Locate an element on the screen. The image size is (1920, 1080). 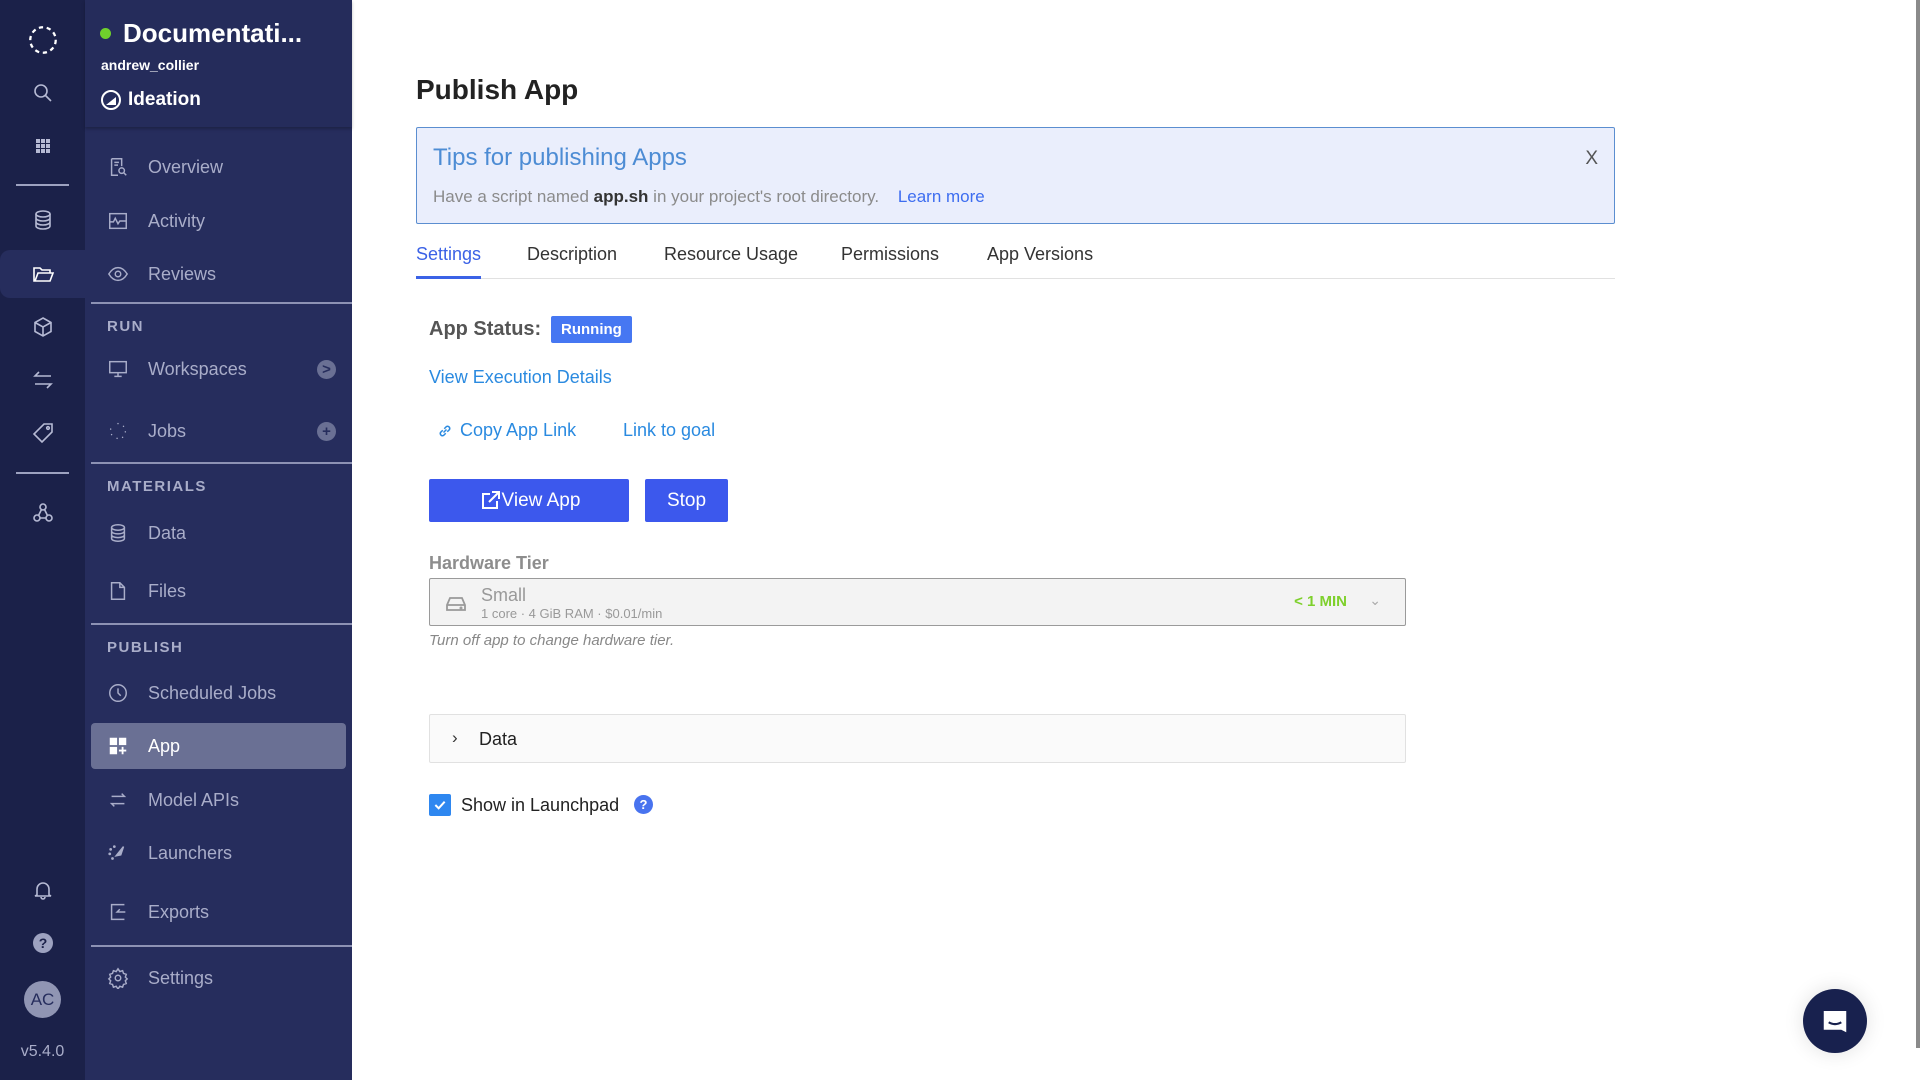
avatar: AC is located at coordinates (42, 999).